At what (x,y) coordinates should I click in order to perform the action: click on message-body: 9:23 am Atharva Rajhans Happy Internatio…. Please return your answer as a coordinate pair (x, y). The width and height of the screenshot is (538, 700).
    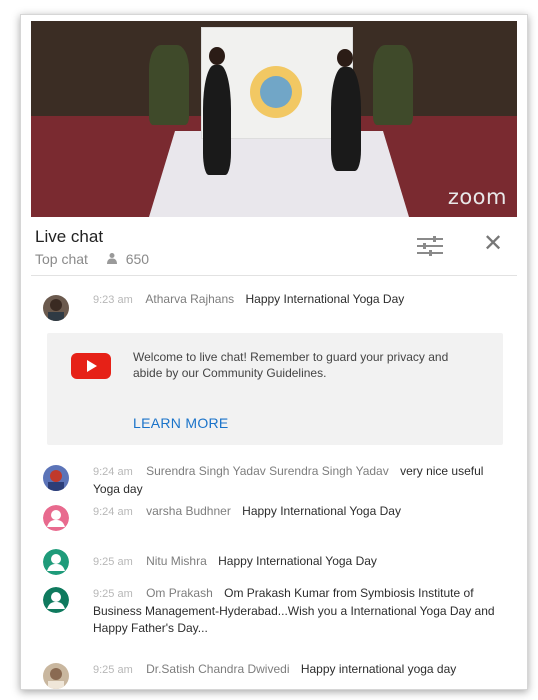
    Looking at the image, I should click on (298, 300).